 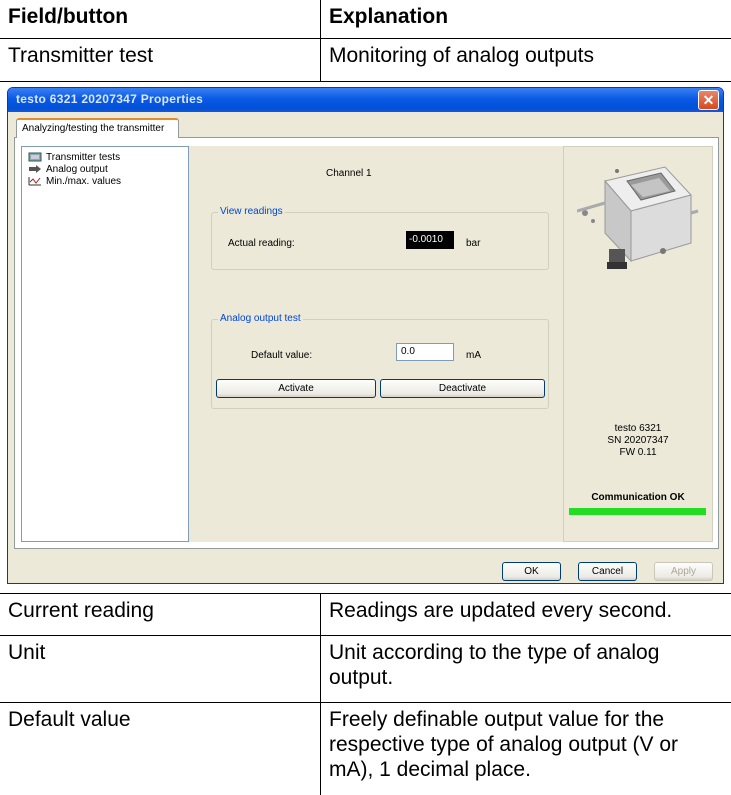 What do you see at coordinates (160, 748) in the screenshot?
I see `field-cell: Default value` at bounding box center [160, 748].